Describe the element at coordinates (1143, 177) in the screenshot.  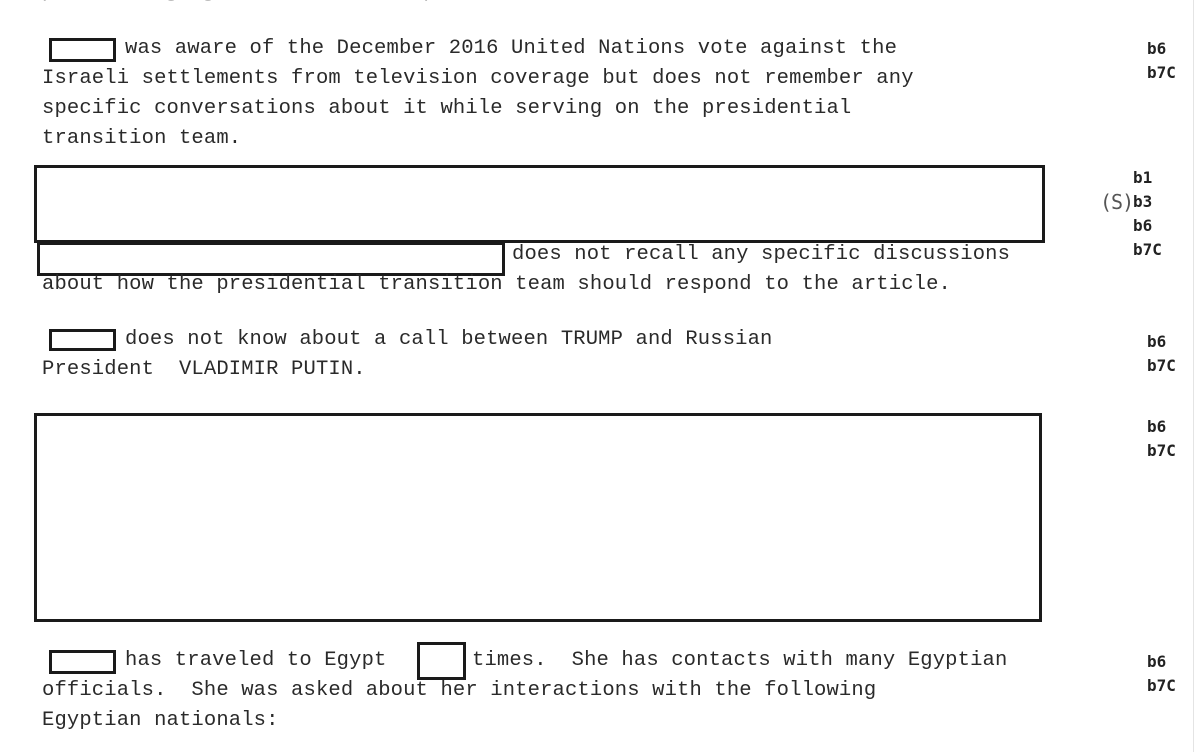
I see `exemption-code: b1` at that location.